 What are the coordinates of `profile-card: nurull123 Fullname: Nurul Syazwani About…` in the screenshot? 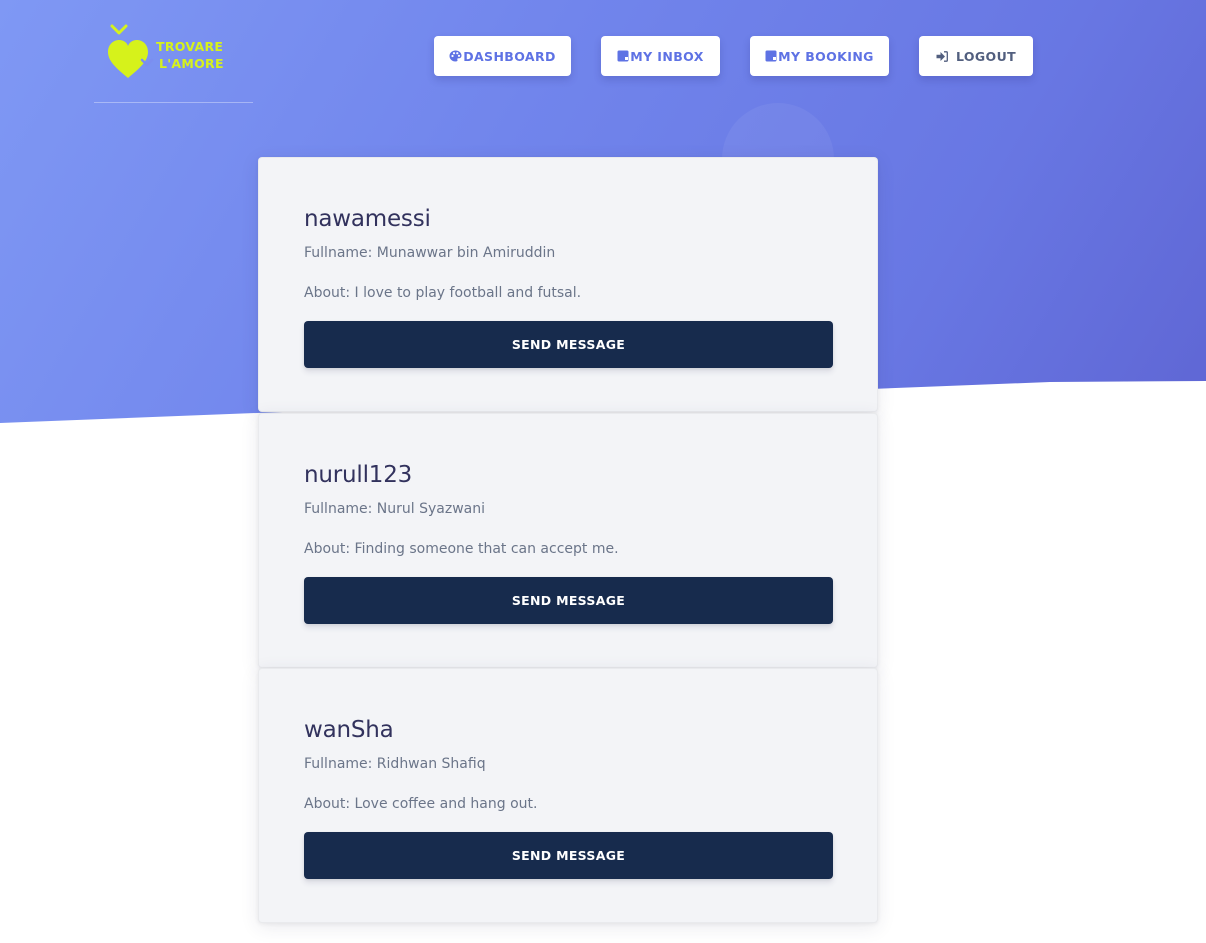 It's located at (568, 540).